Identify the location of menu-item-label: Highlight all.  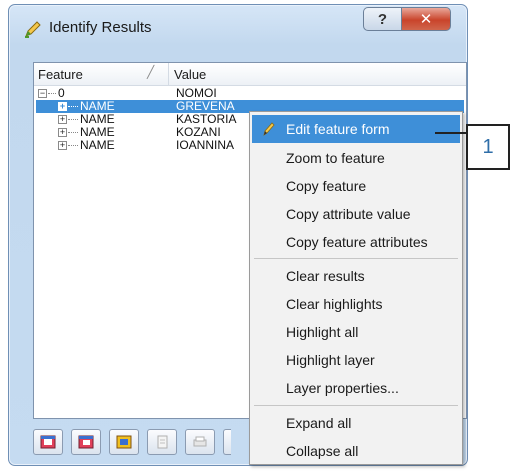
(322, 332).